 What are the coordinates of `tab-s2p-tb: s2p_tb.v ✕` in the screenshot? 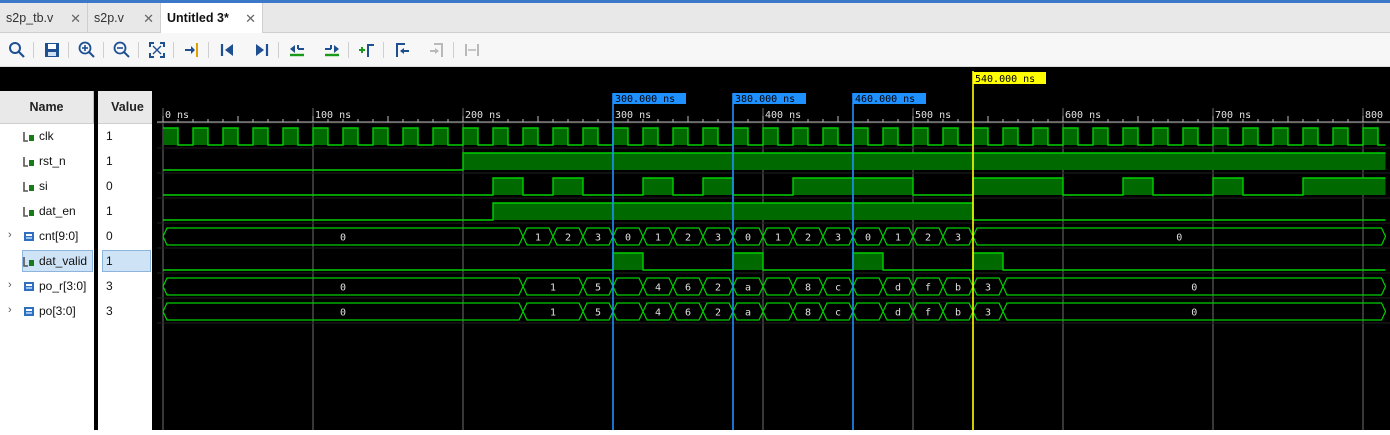 It's located at (44, 18).